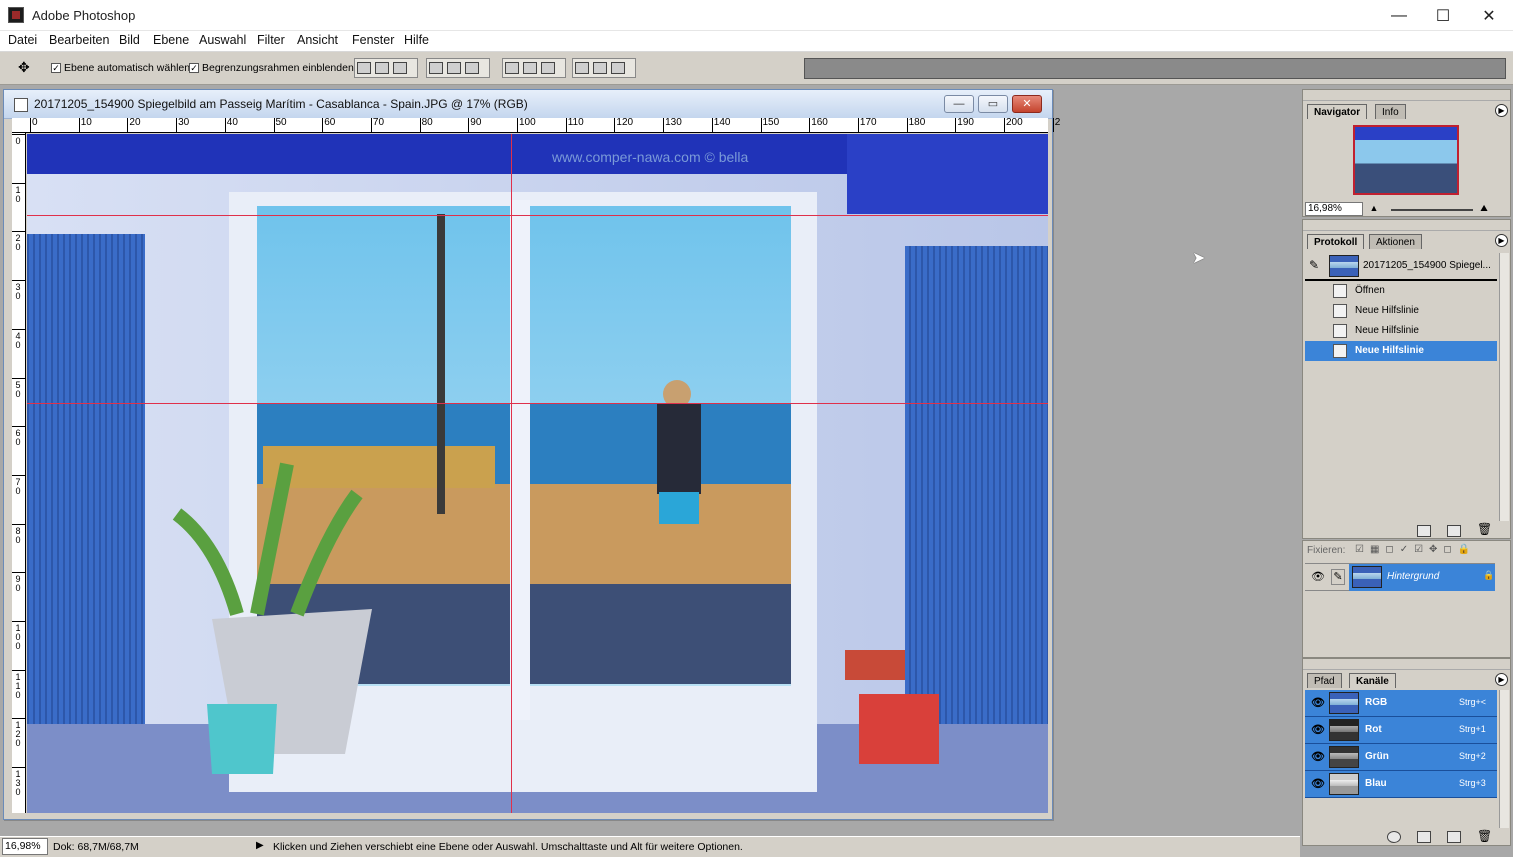 Image resolution: width=1513 pixels, height=857 pixels. I want to click on doc-minimize-button: —, so click(959, 104).